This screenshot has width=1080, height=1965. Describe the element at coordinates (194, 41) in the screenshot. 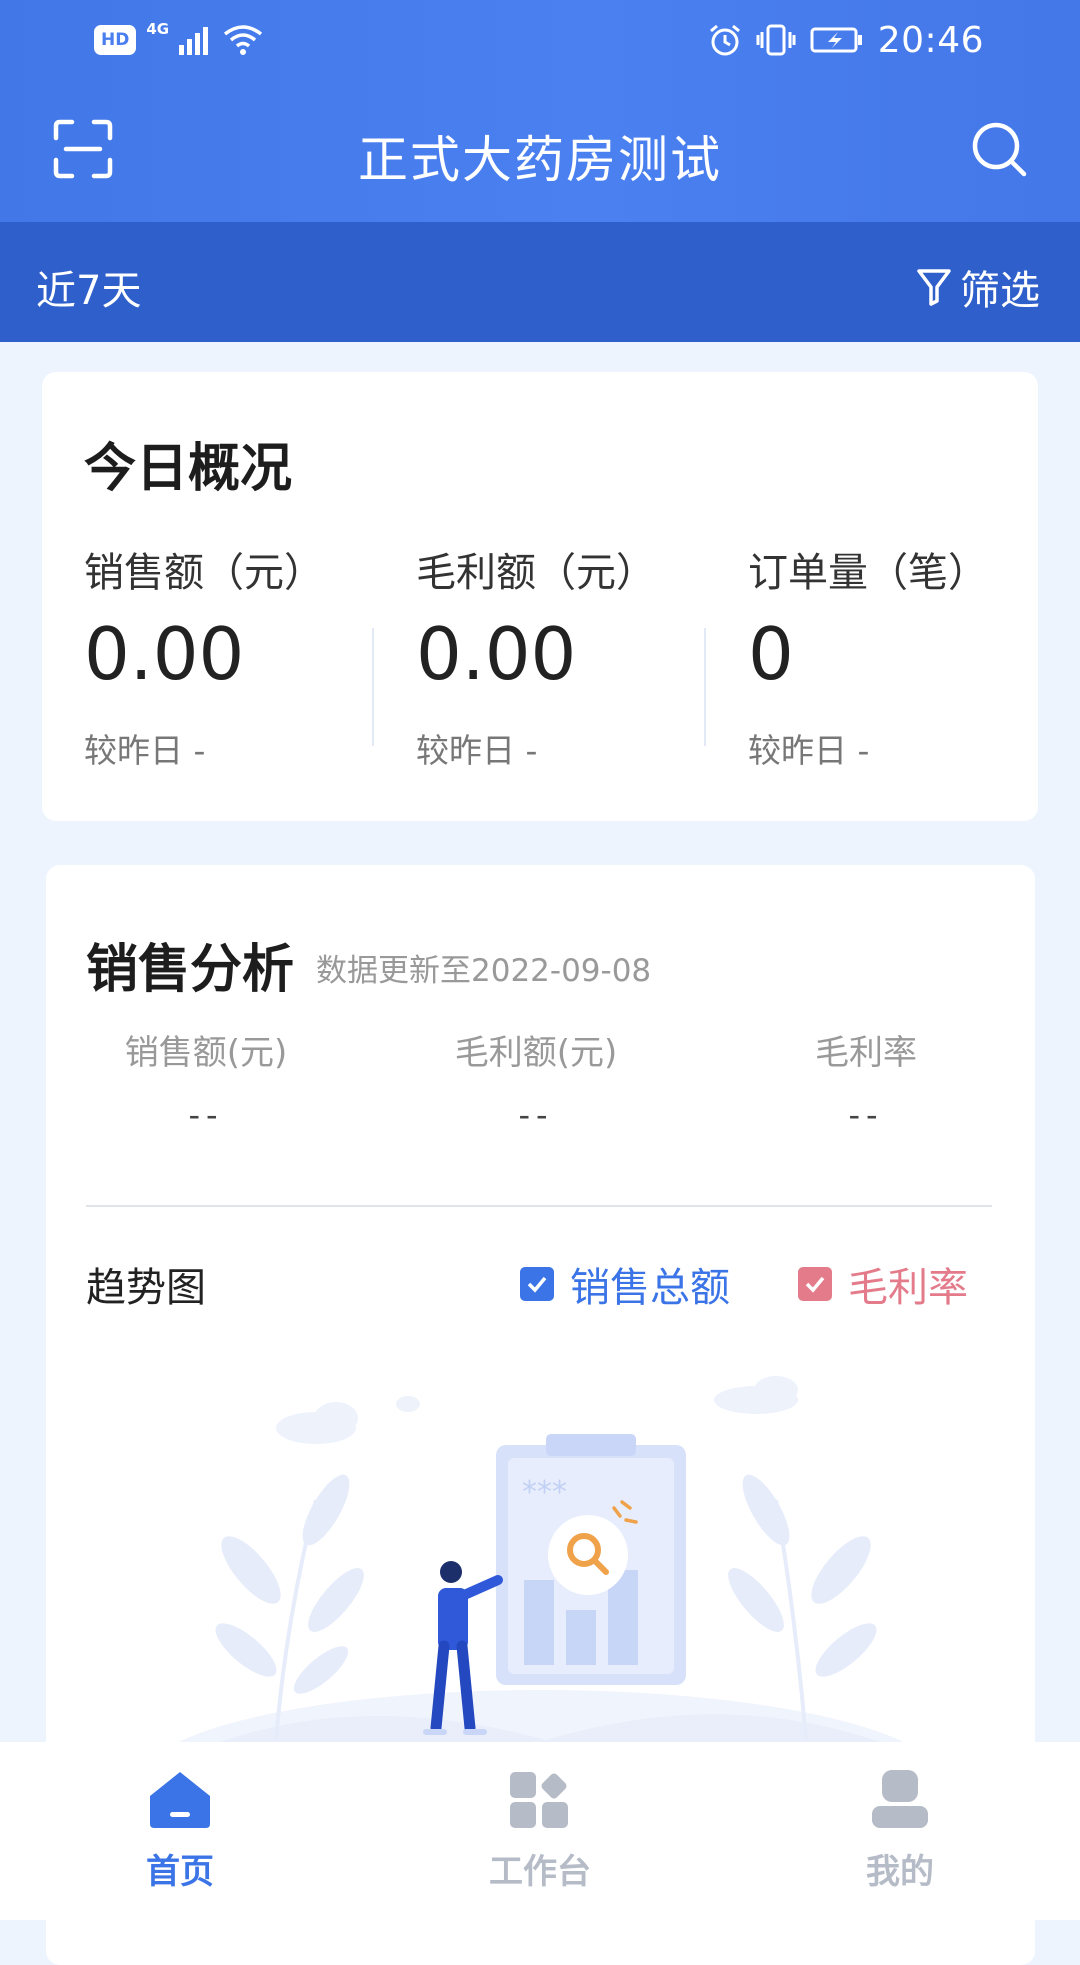

I see `signal-icon` at that location.